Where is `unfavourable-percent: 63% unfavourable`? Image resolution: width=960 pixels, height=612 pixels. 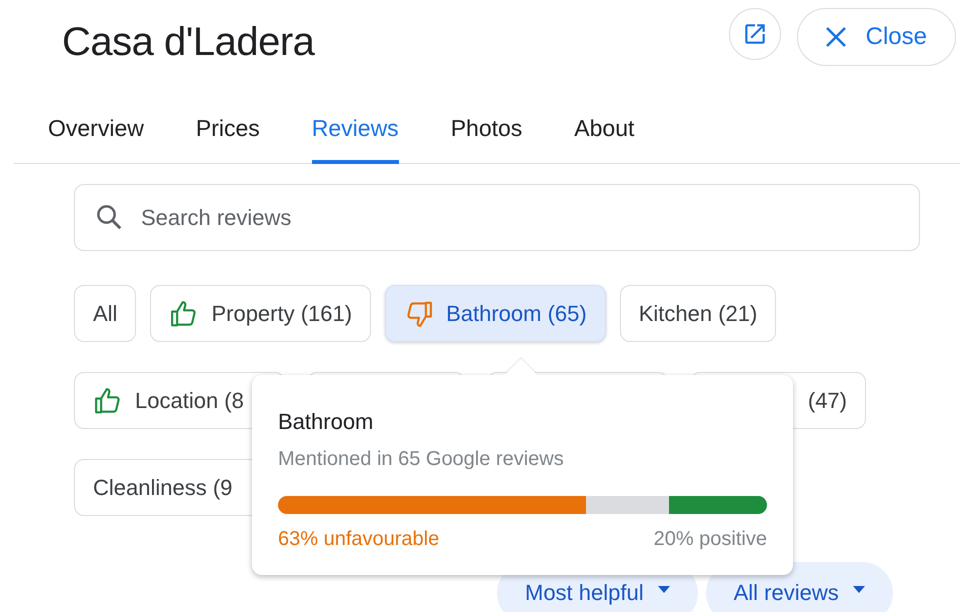
unfavourable-percent: 63% unfavourable is located at coordinates (359, 539).